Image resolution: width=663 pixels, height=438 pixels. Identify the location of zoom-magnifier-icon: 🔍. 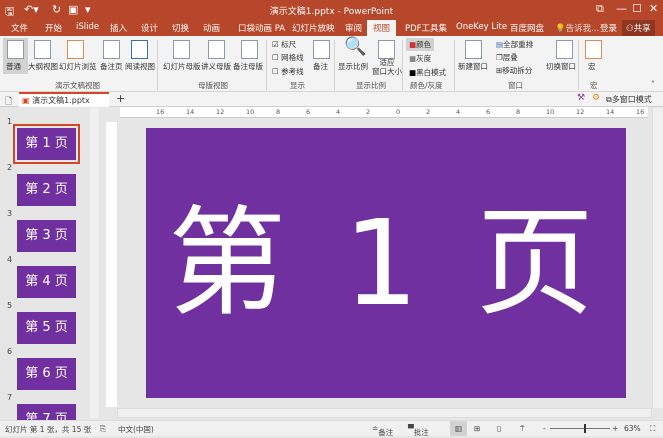
(355, 46).